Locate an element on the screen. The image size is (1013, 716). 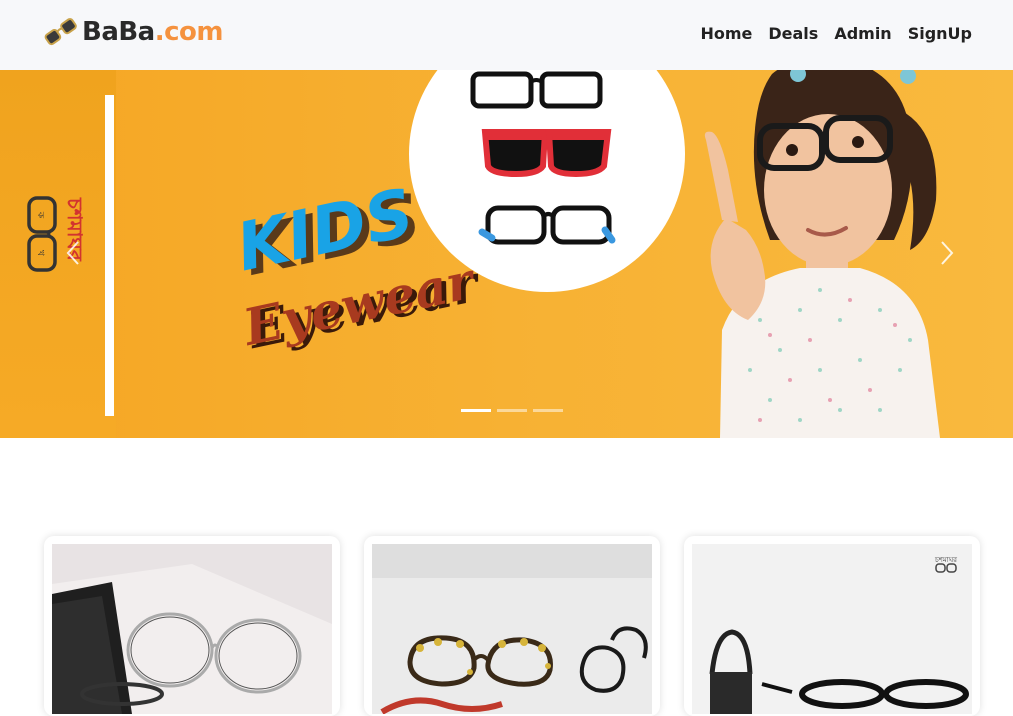
brand-domain: .com is located at coordinates (189, 32).